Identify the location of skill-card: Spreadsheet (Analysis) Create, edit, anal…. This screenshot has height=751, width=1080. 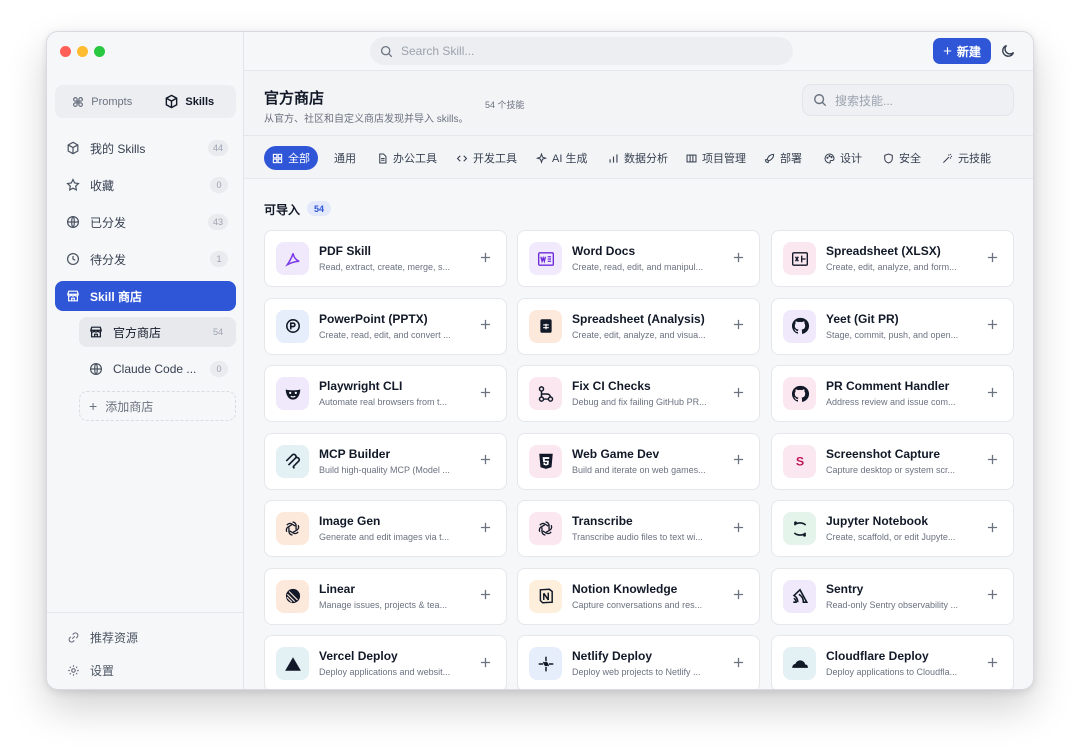
(638, 326).